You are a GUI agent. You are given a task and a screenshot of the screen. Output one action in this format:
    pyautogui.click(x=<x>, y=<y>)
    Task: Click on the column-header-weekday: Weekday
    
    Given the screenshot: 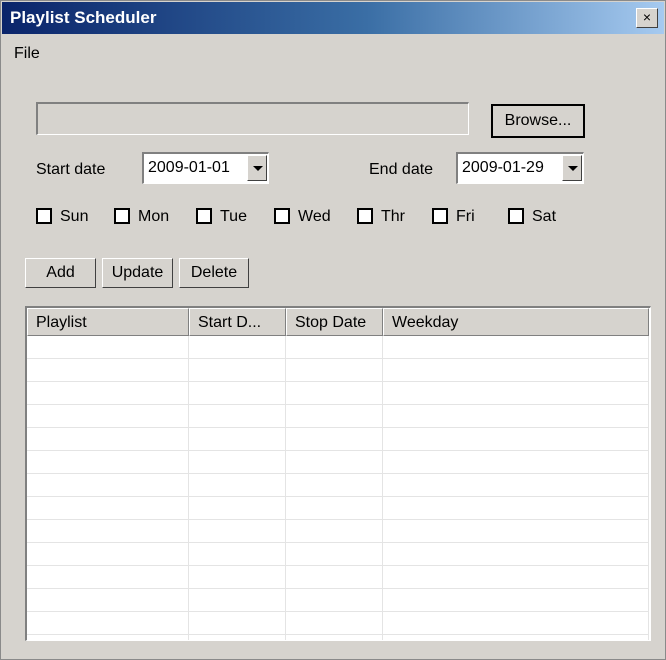 What is the action you would take?
    pyautogui.click(x=516, y=322)
    